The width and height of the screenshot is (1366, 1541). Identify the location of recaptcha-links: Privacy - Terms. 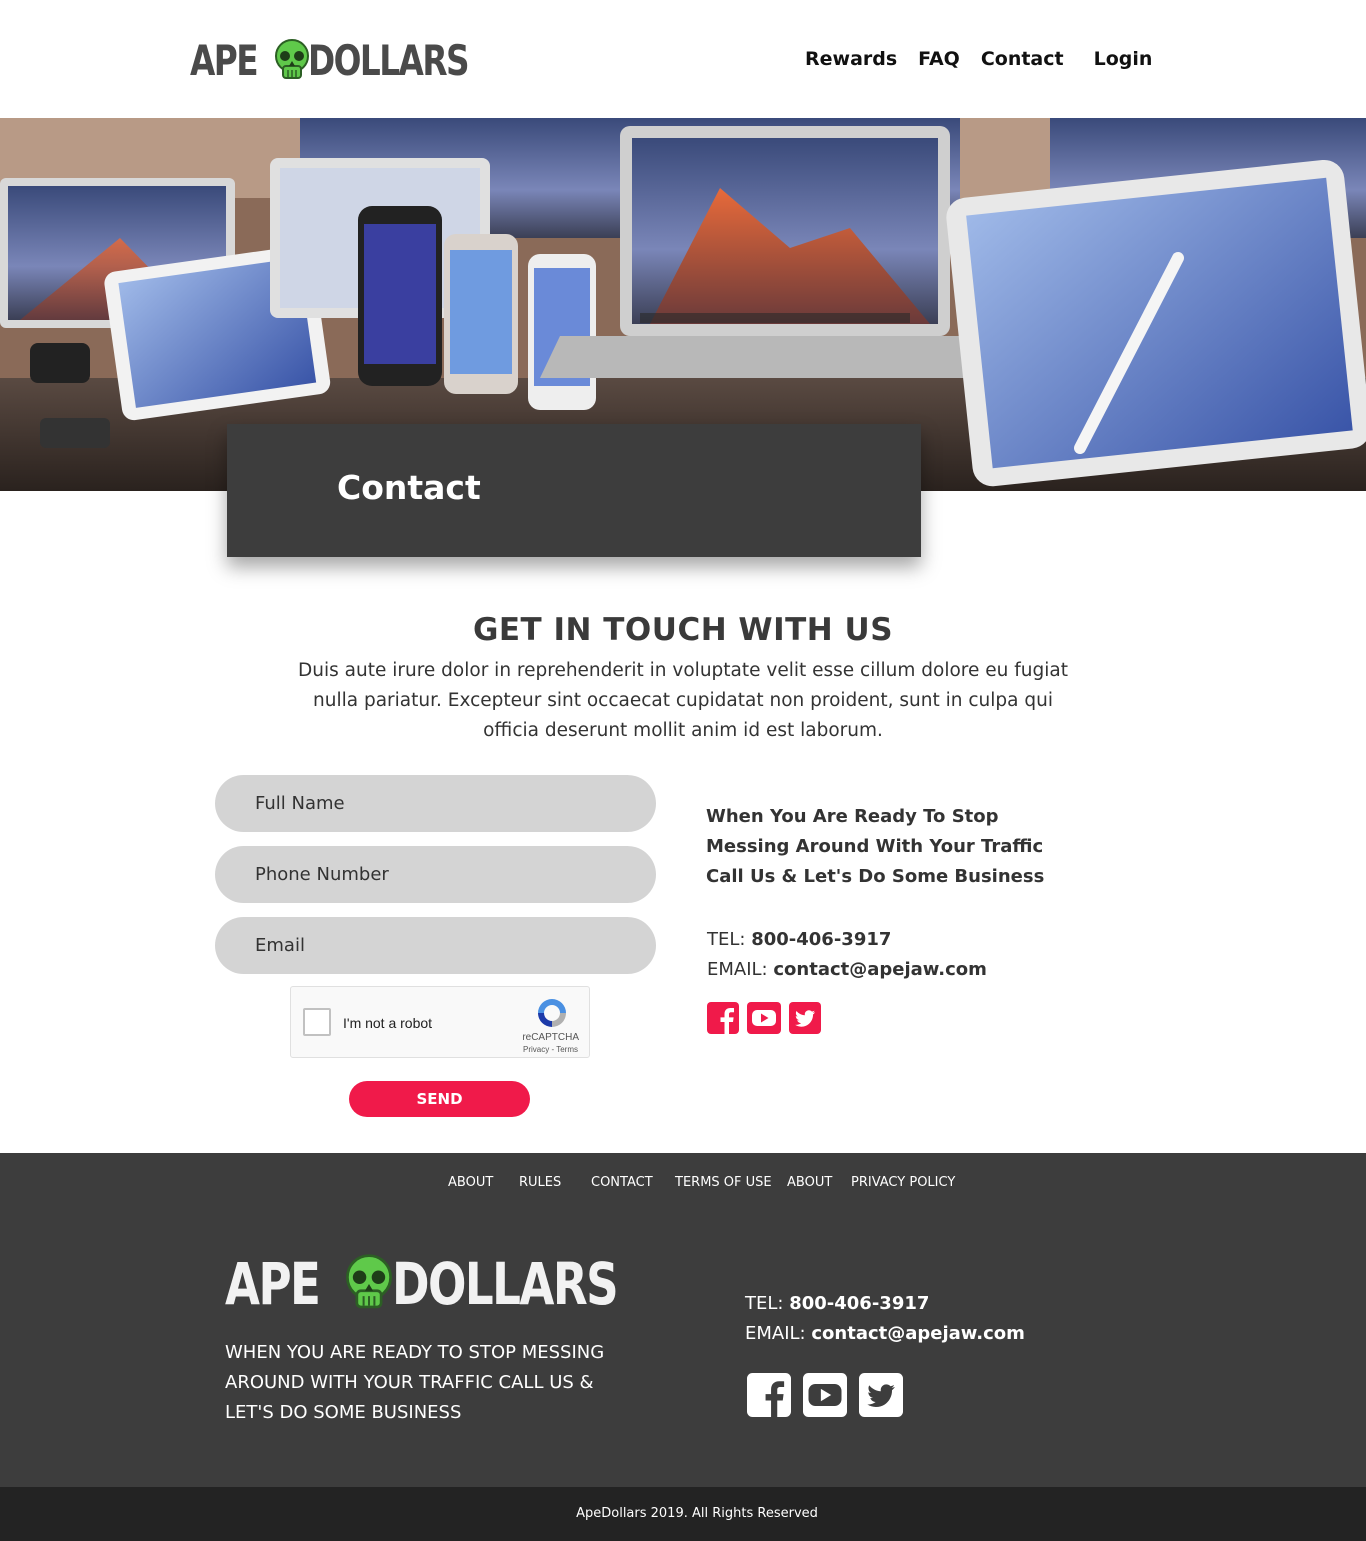
(550, 1049).